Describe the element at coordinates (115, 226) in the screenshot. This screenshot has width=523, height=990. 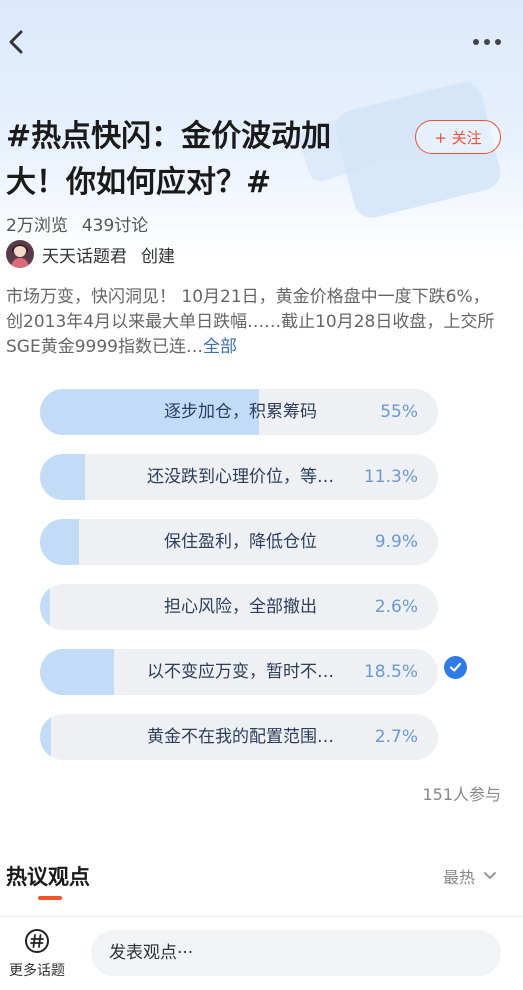
I see `discussions-count: 439讨论` at that location.